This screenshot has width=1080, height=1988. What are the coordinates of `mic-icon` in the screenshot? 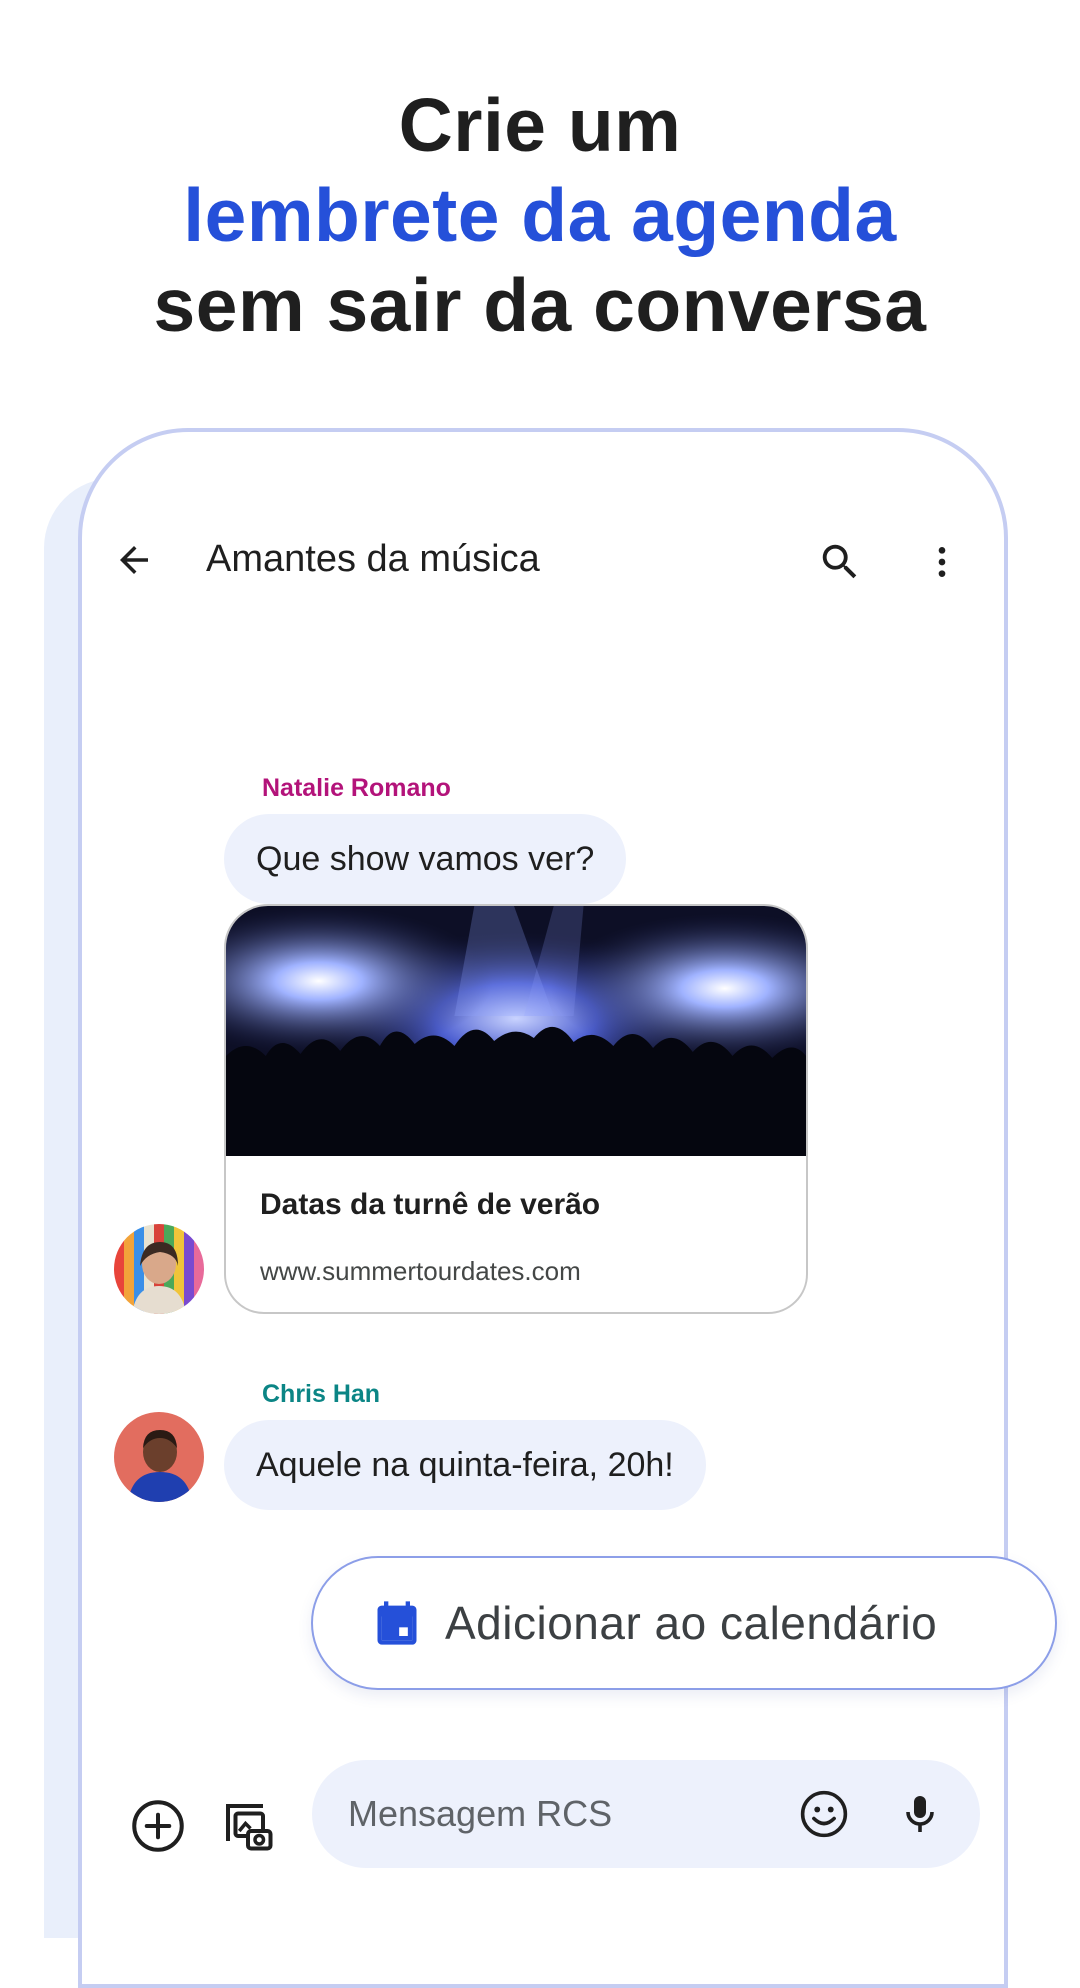 It's located at (920, 1814).